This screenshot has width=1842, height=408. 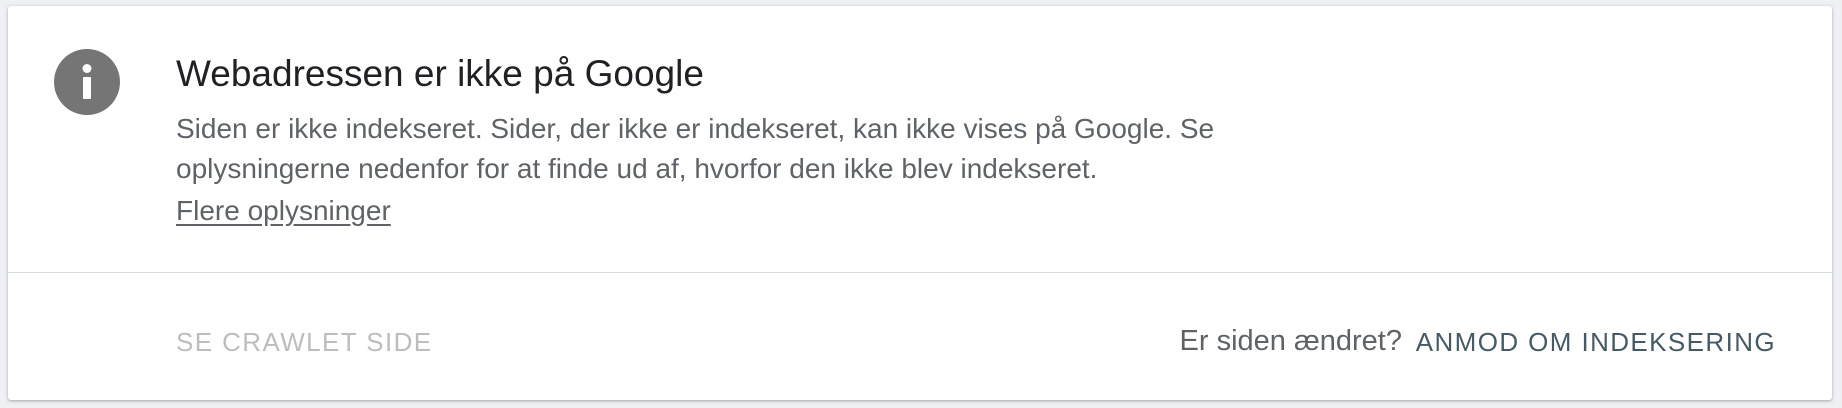 What do you see at coordinates (1290, 341) in the screenshot?
I see `page-changed-label: Er siden ændret?` at bounding box center [1290, 341].